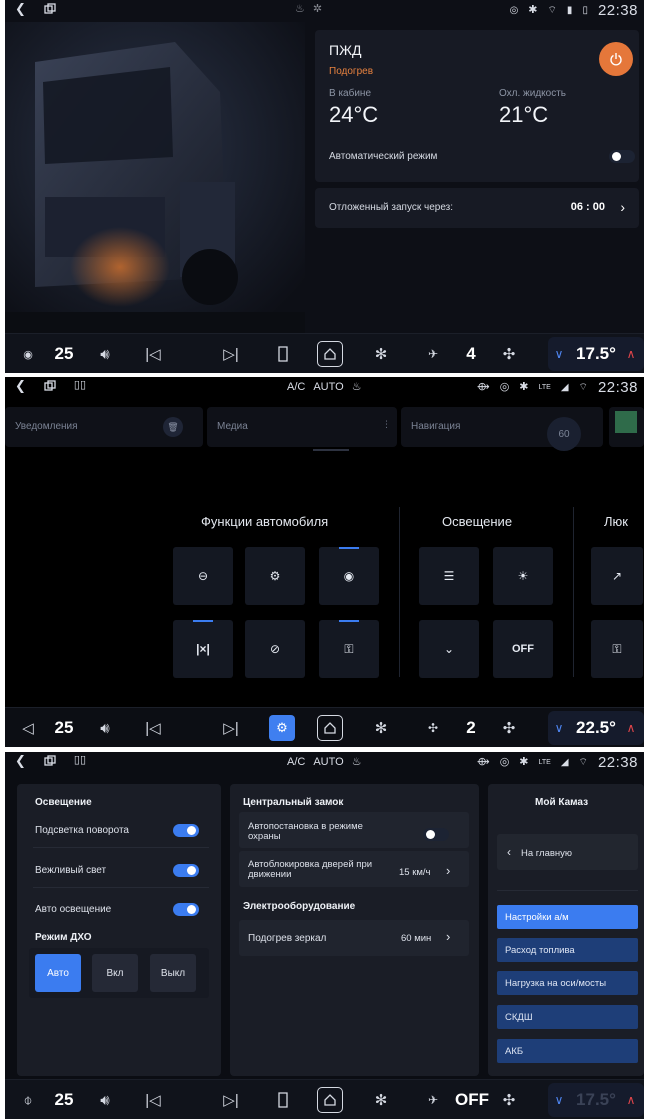 Image resolution: width=649 pixels, height=1119 pixels. I want to click on widget-notifications: Уведомления 🗑︎, so click(104, 427).